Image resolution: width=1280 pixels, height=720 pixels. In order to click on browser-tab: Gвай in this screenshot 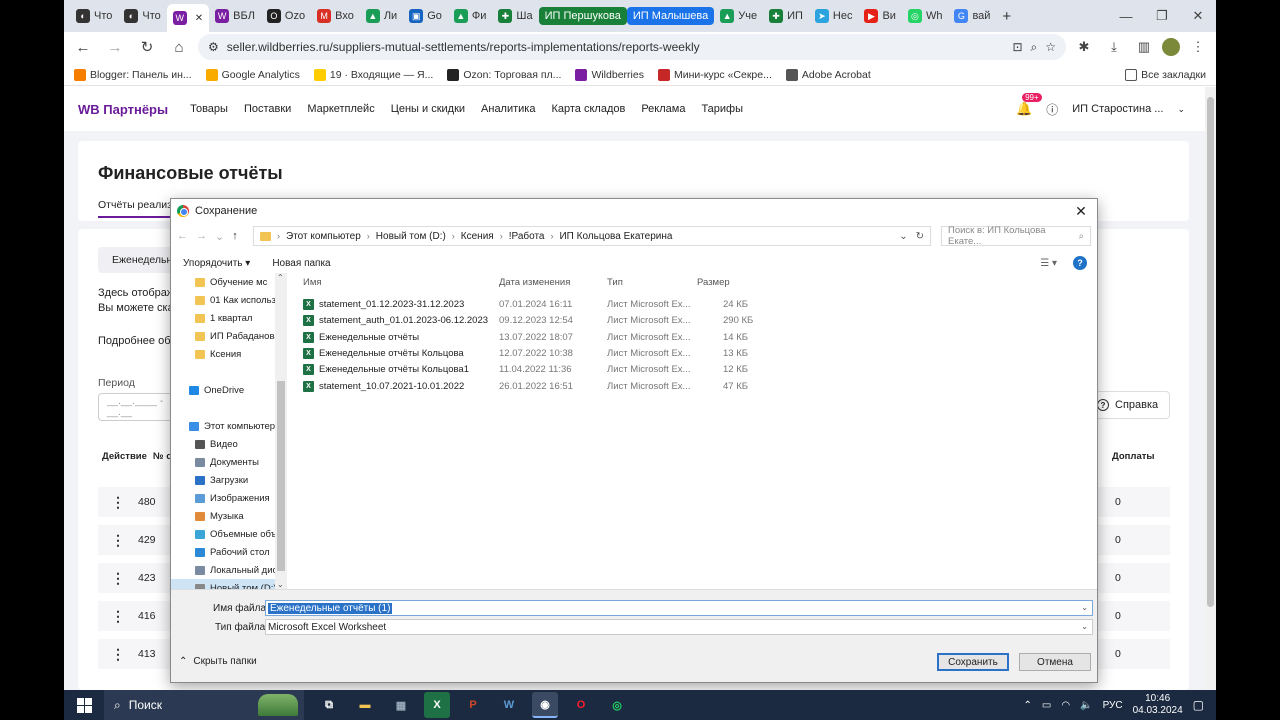, I will do `click(972, 16)`.